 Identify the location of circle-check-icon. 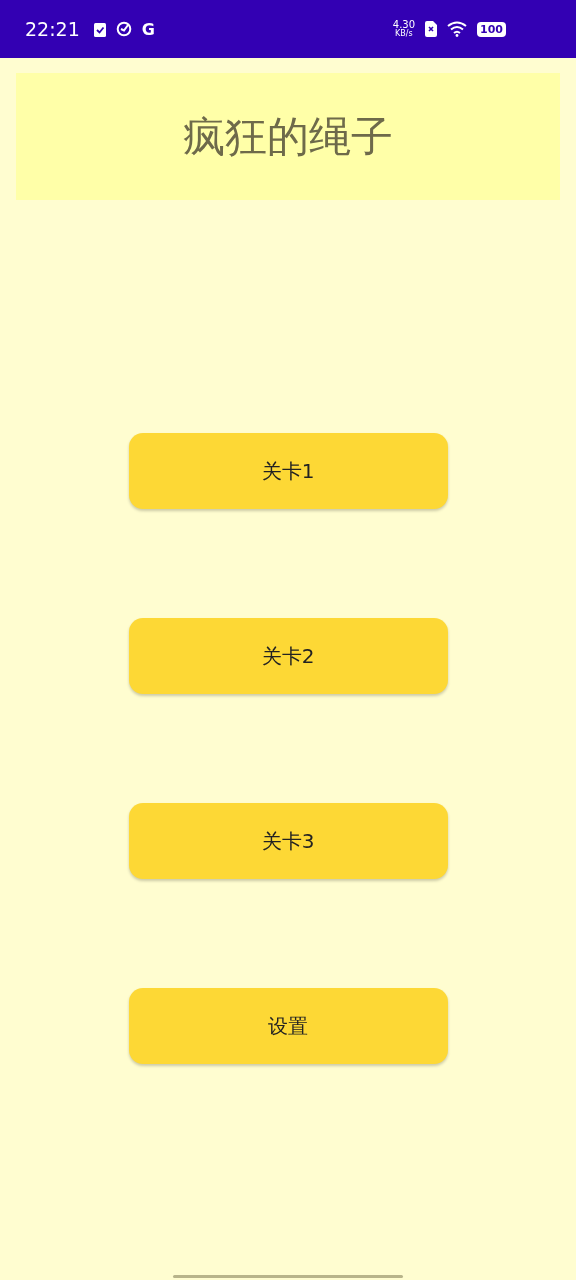
(123, 29).